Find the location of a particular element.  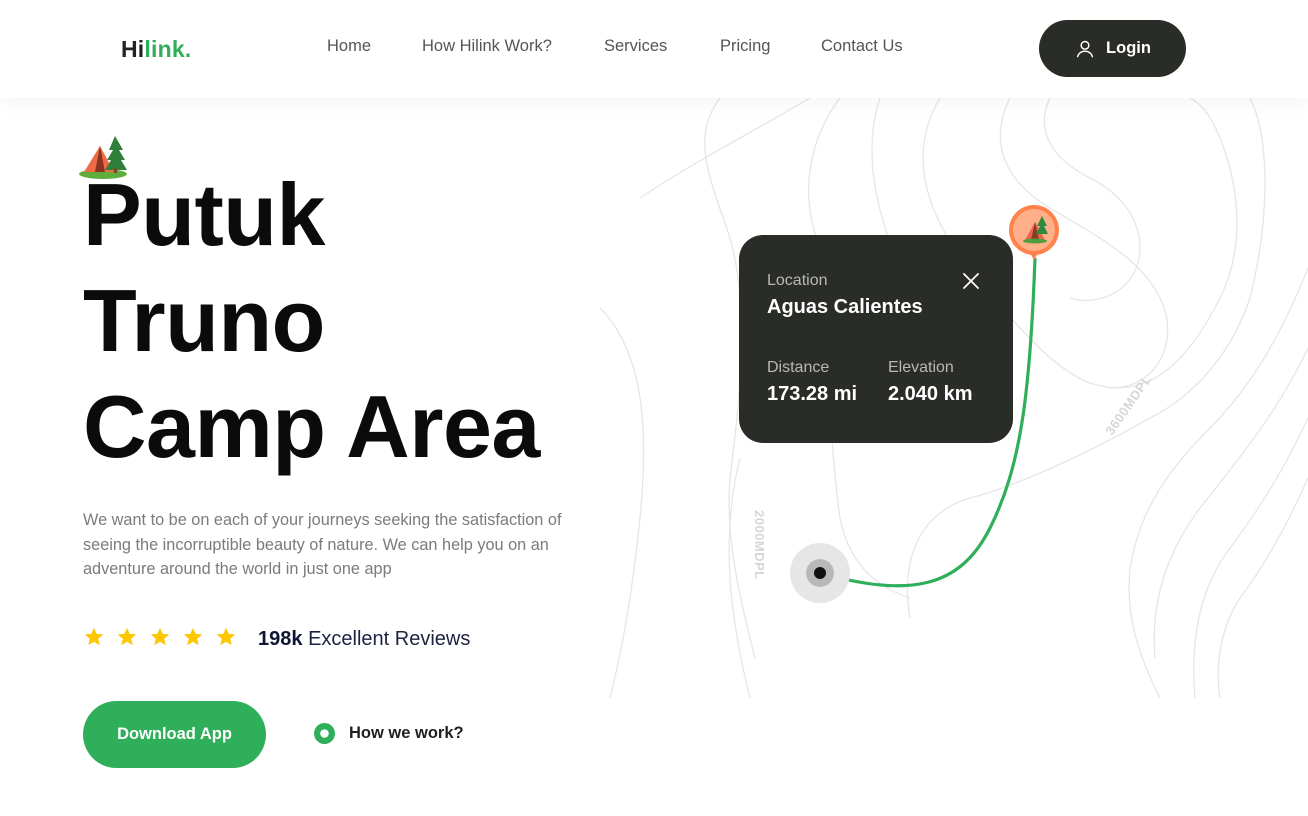

rating-stars is located at coordinates (160, 637).